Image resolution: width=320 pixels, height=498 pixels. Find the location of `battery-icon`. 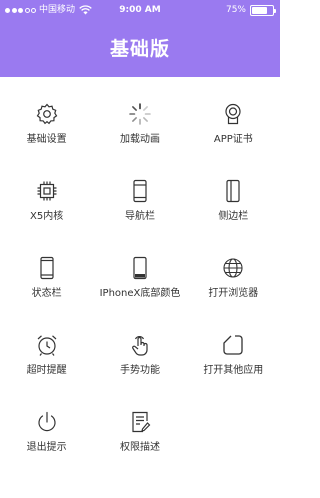

battery-icon is located at coordinates (263, 10).